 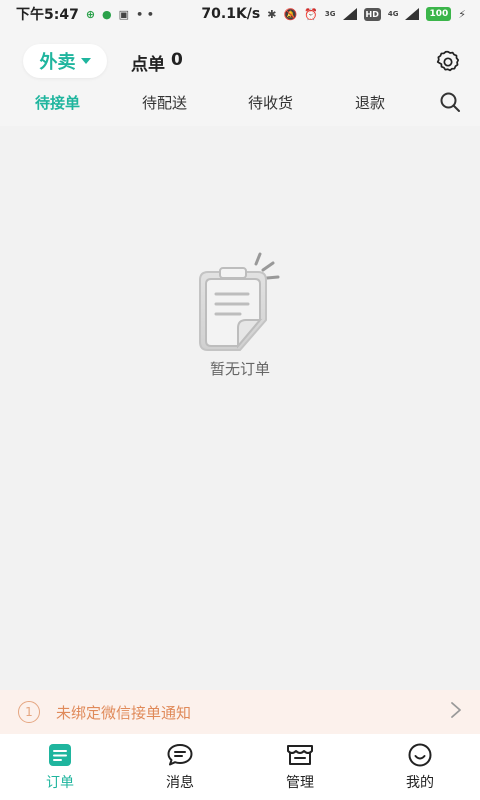 What do you see at coordinates (239, 301) in the screenshot?
I see `empty-clipboard-icon` at bounding box center [239, 301].